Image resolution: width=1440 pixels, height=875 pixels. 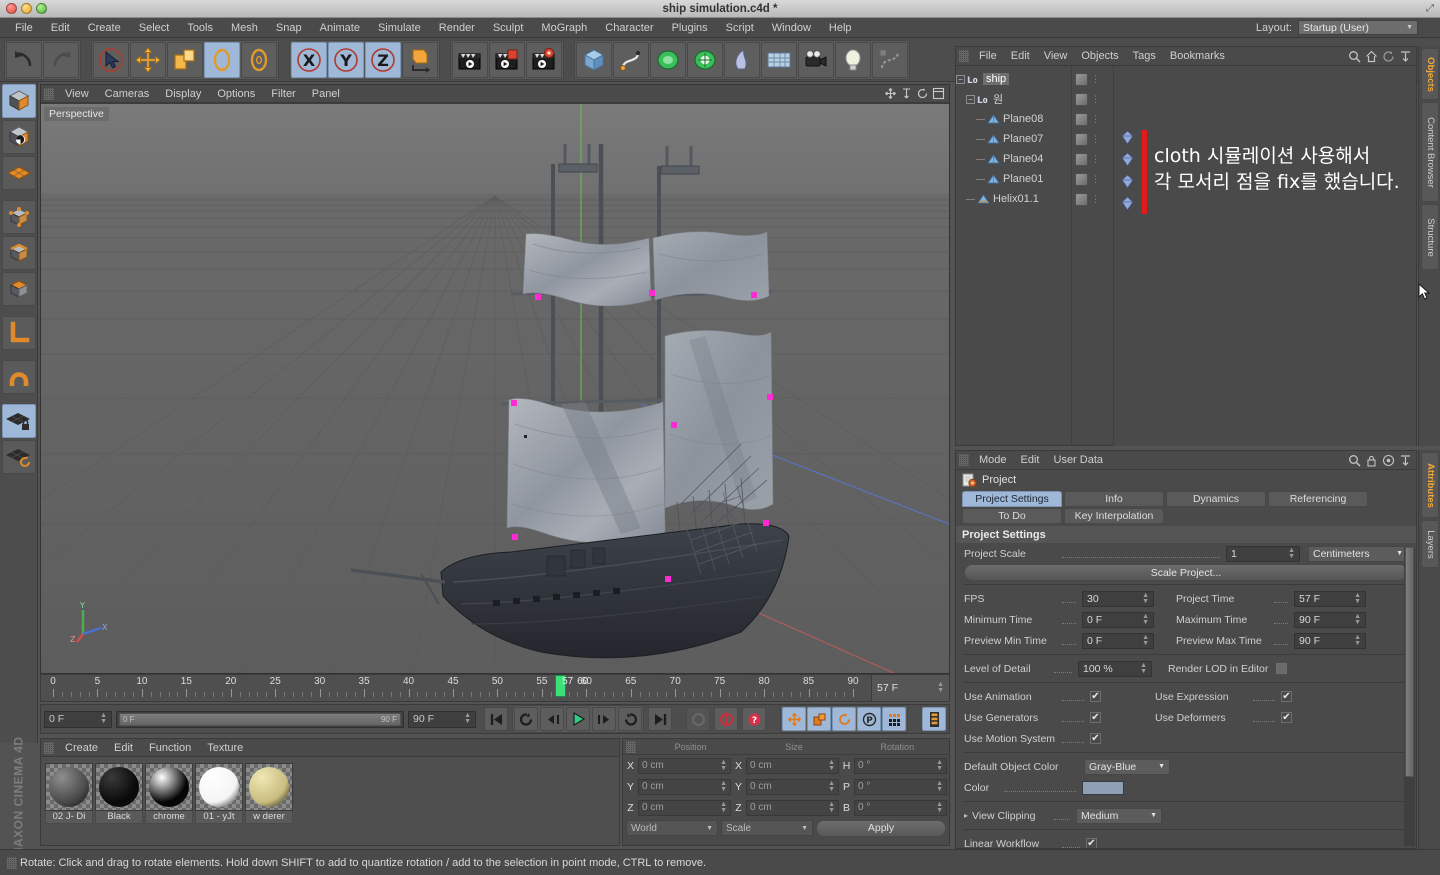 What do you see at coordinates (1115, 668) in the screenshot?
I see `lod-field: 100 % ▲ ▼` at bounding box center [1115, 668].